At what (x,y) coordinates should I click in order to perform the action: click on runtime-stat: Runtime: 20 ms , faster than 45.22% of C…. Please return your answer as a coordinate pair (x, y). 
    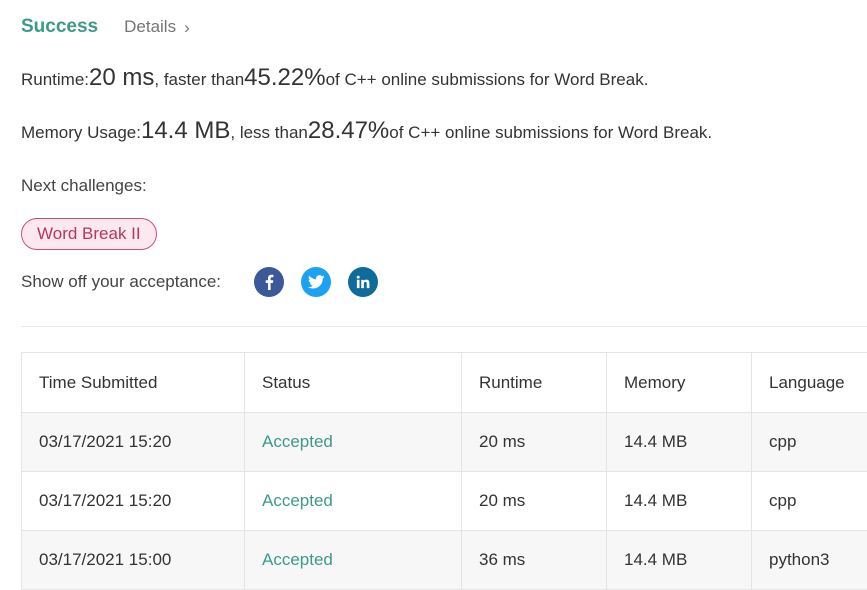
    Looking at the image, I should click on (334, 78).